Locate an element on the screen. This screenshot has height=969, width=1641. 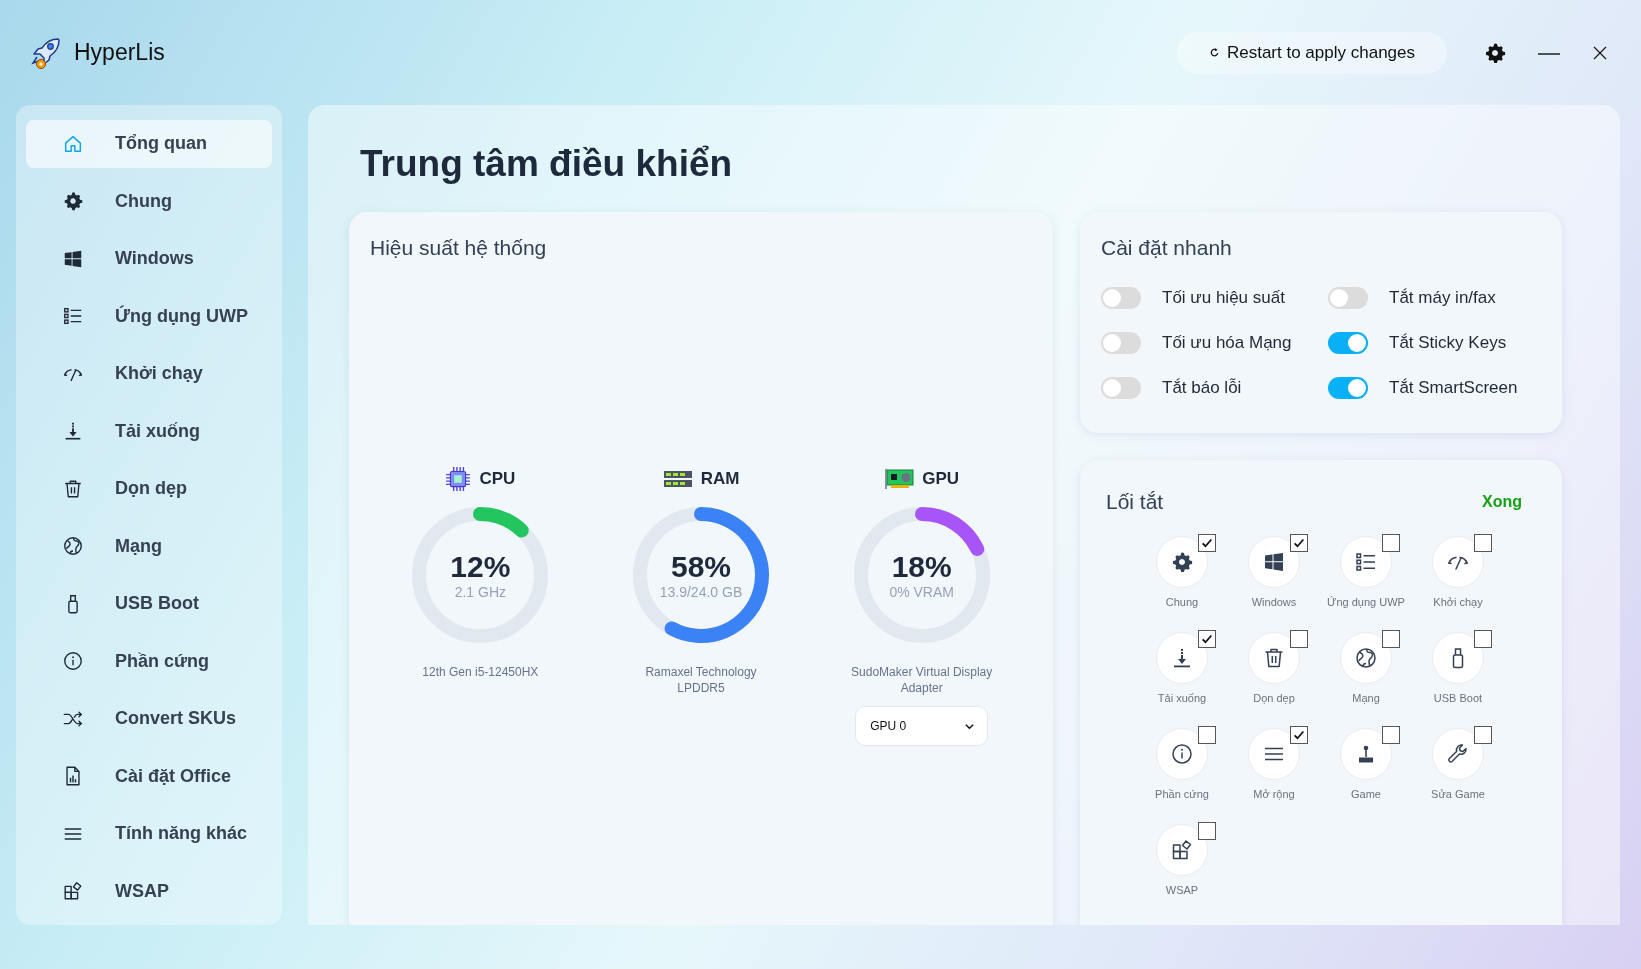
toggle-label: Tối ưu hóa Mạng is located at coordinates (1227, 343).